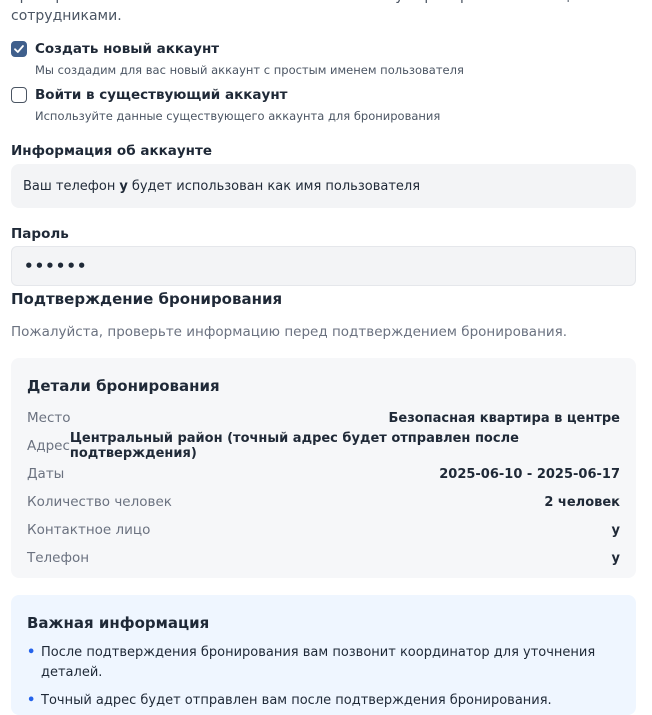  Describe the element at coordinates (69, 186) in the screenshot. I see `account-info-text-before: Ваш телефон` at that location.